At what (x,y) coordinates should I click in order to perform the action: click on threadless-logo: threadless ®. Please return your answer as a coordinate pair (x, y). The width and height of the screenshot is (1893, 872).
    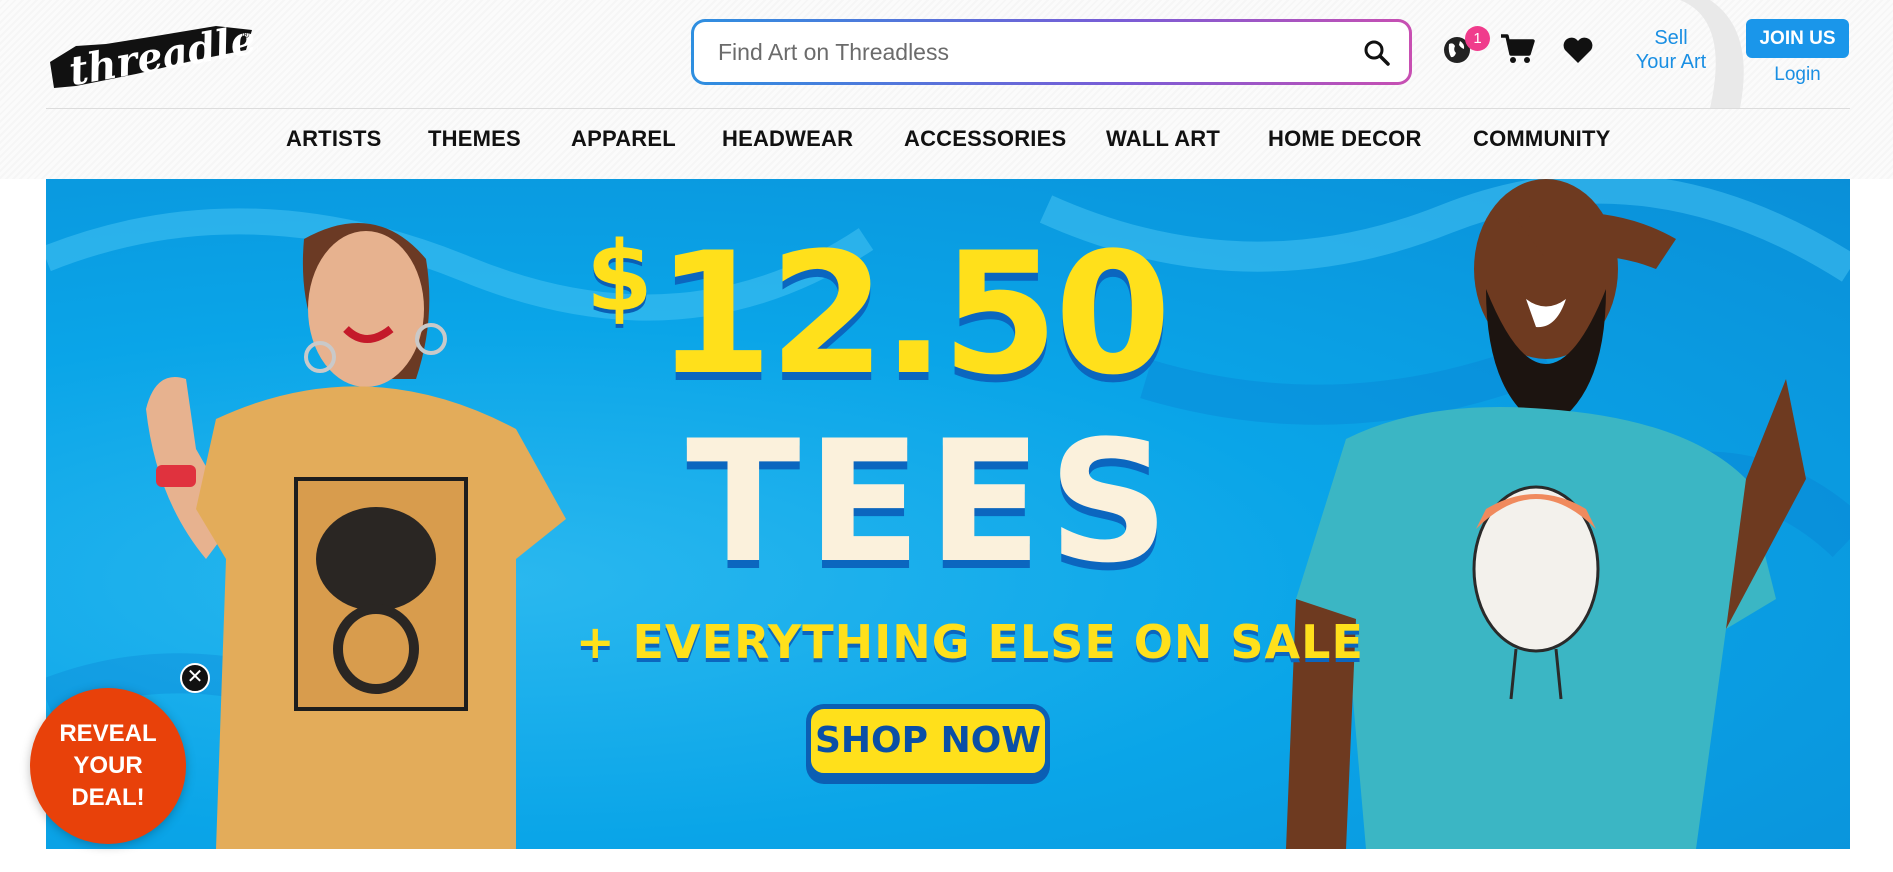
    Looking at the image, I should click on (152, 53).